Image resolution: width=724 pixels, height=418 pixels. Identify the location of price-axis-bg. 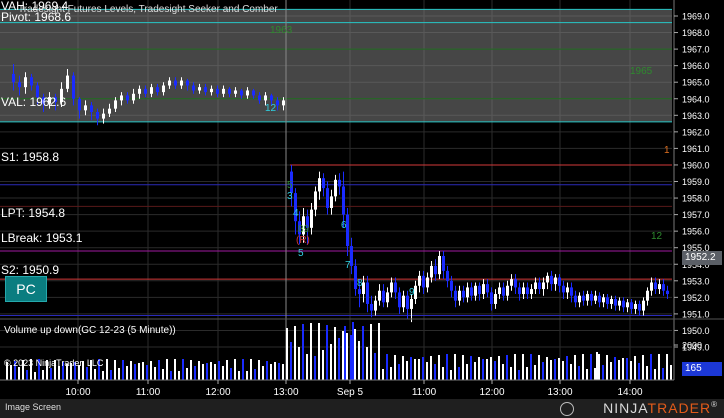
(699, 190).